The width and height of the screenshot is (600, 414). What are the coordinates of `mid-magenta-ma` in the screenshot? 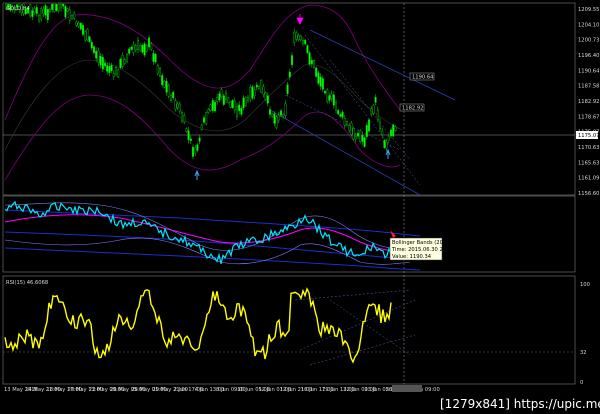 It's located at (207, 233).